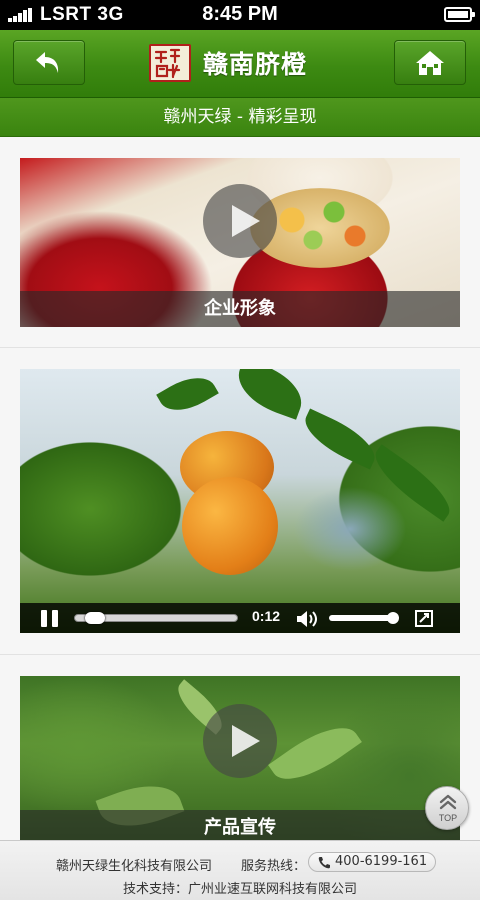 The width and height of the screenshot is (480, 900). Describe the element at coordinates (240, 117) in the screenshot. I see `page-subtitle: 赣州天绿 - 精彩呈现` at that location.